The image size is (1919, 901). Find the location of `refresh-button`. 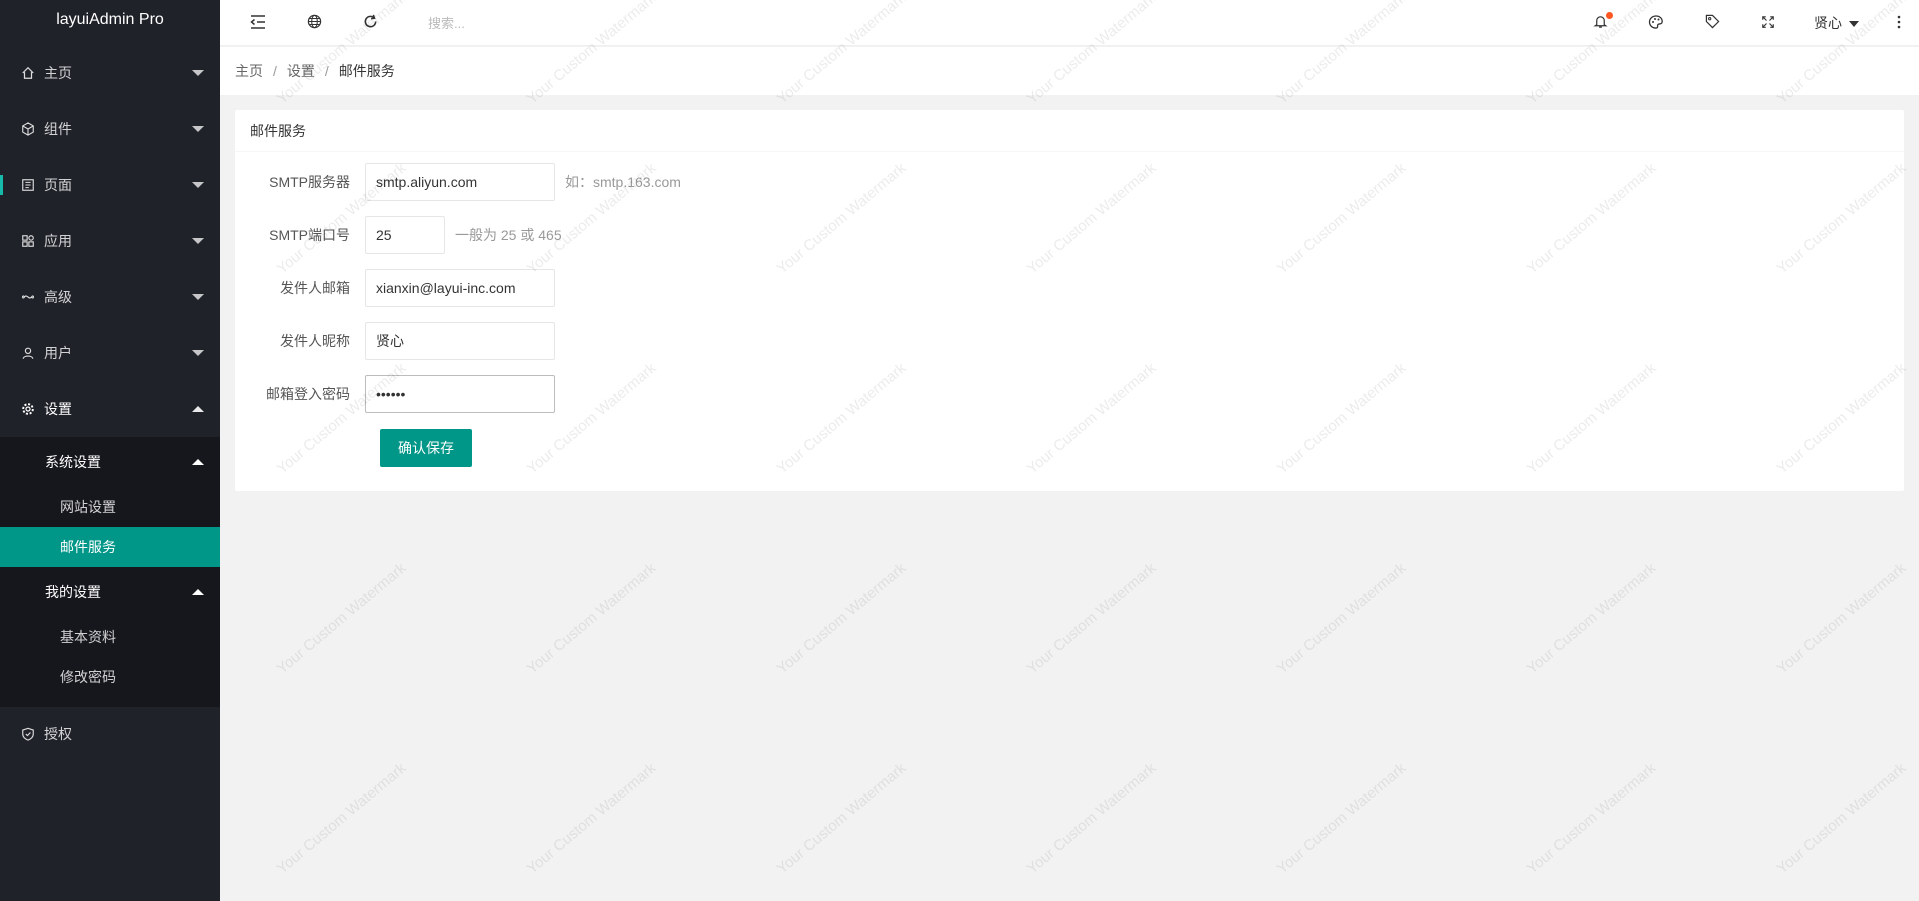

refresh-button is located at coordinates (370, 23).